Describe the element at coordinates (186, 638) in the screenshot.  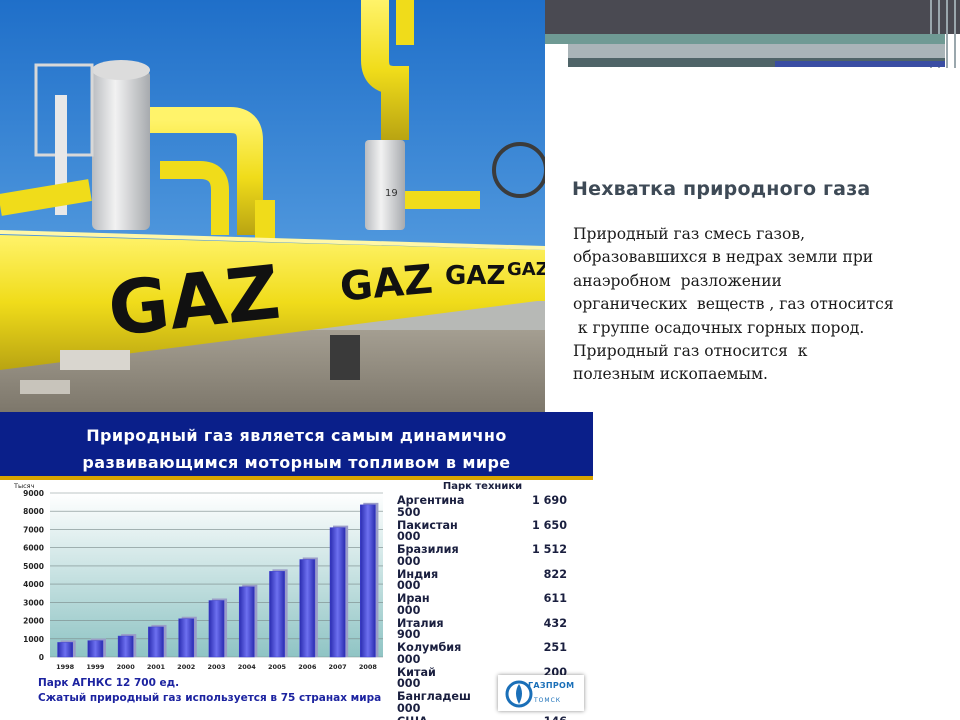
I see `chart-bar-2002` at that location.